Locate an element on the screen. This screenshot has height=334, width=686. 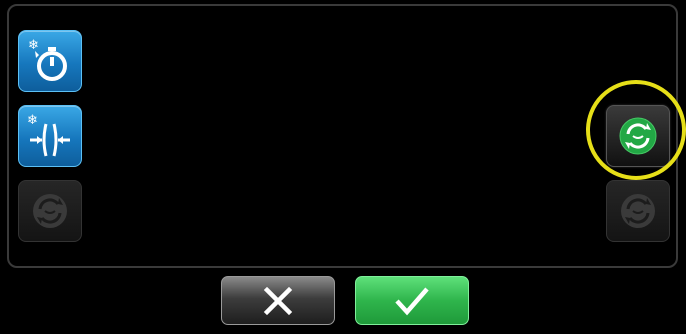
close-icon is located at coordinates (278, 301).